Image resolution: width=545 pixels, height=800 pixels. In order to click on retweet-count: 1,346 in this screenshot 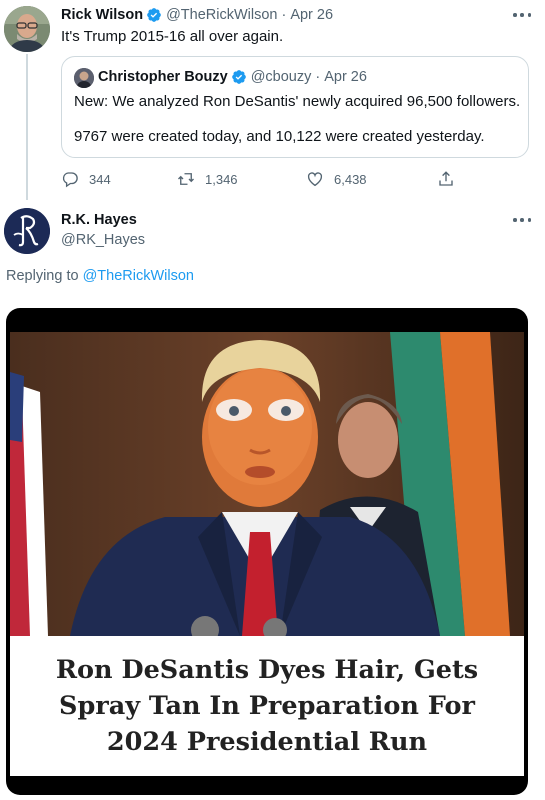, I will do `click(221, 179)`.